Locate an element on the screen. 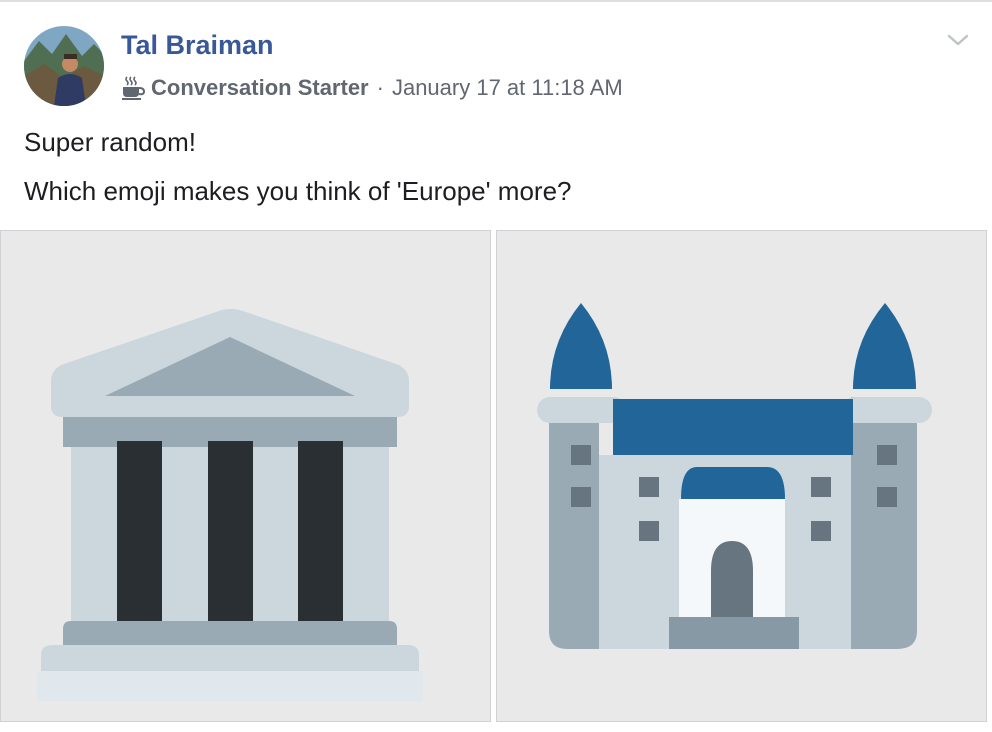 Image resolution: width=992 pixels, height=732 pixels. post-text-line: Super random! is located at coordinates (110, 142).